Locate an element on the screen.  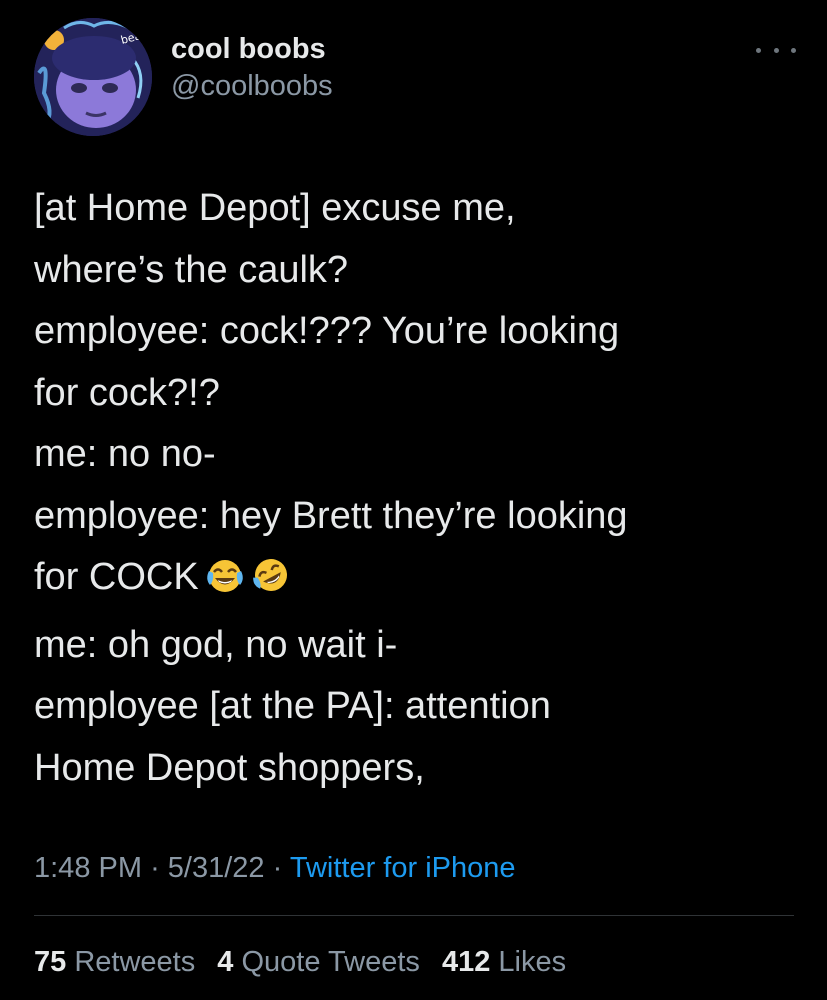
tweet-line: [at Home Depot] excuse me, is located at coordinates (275, 208).